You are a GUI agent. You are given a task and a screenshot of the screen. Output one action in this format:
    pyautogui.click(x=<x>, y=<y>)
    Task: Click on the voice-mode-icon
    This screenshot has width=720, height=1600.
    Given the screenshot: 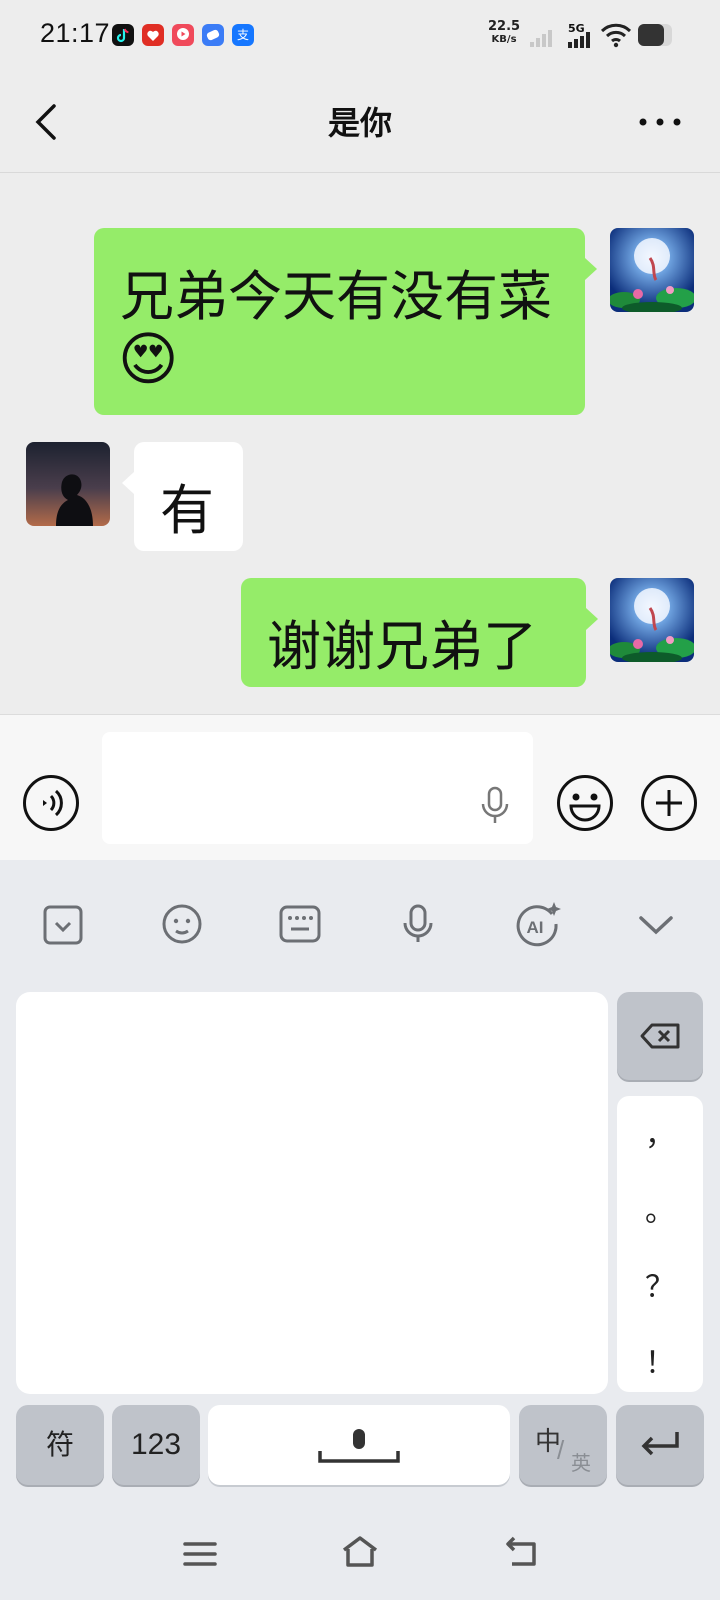 What is the action you would take?
    pyautogui.click(x=51, y=803)
    